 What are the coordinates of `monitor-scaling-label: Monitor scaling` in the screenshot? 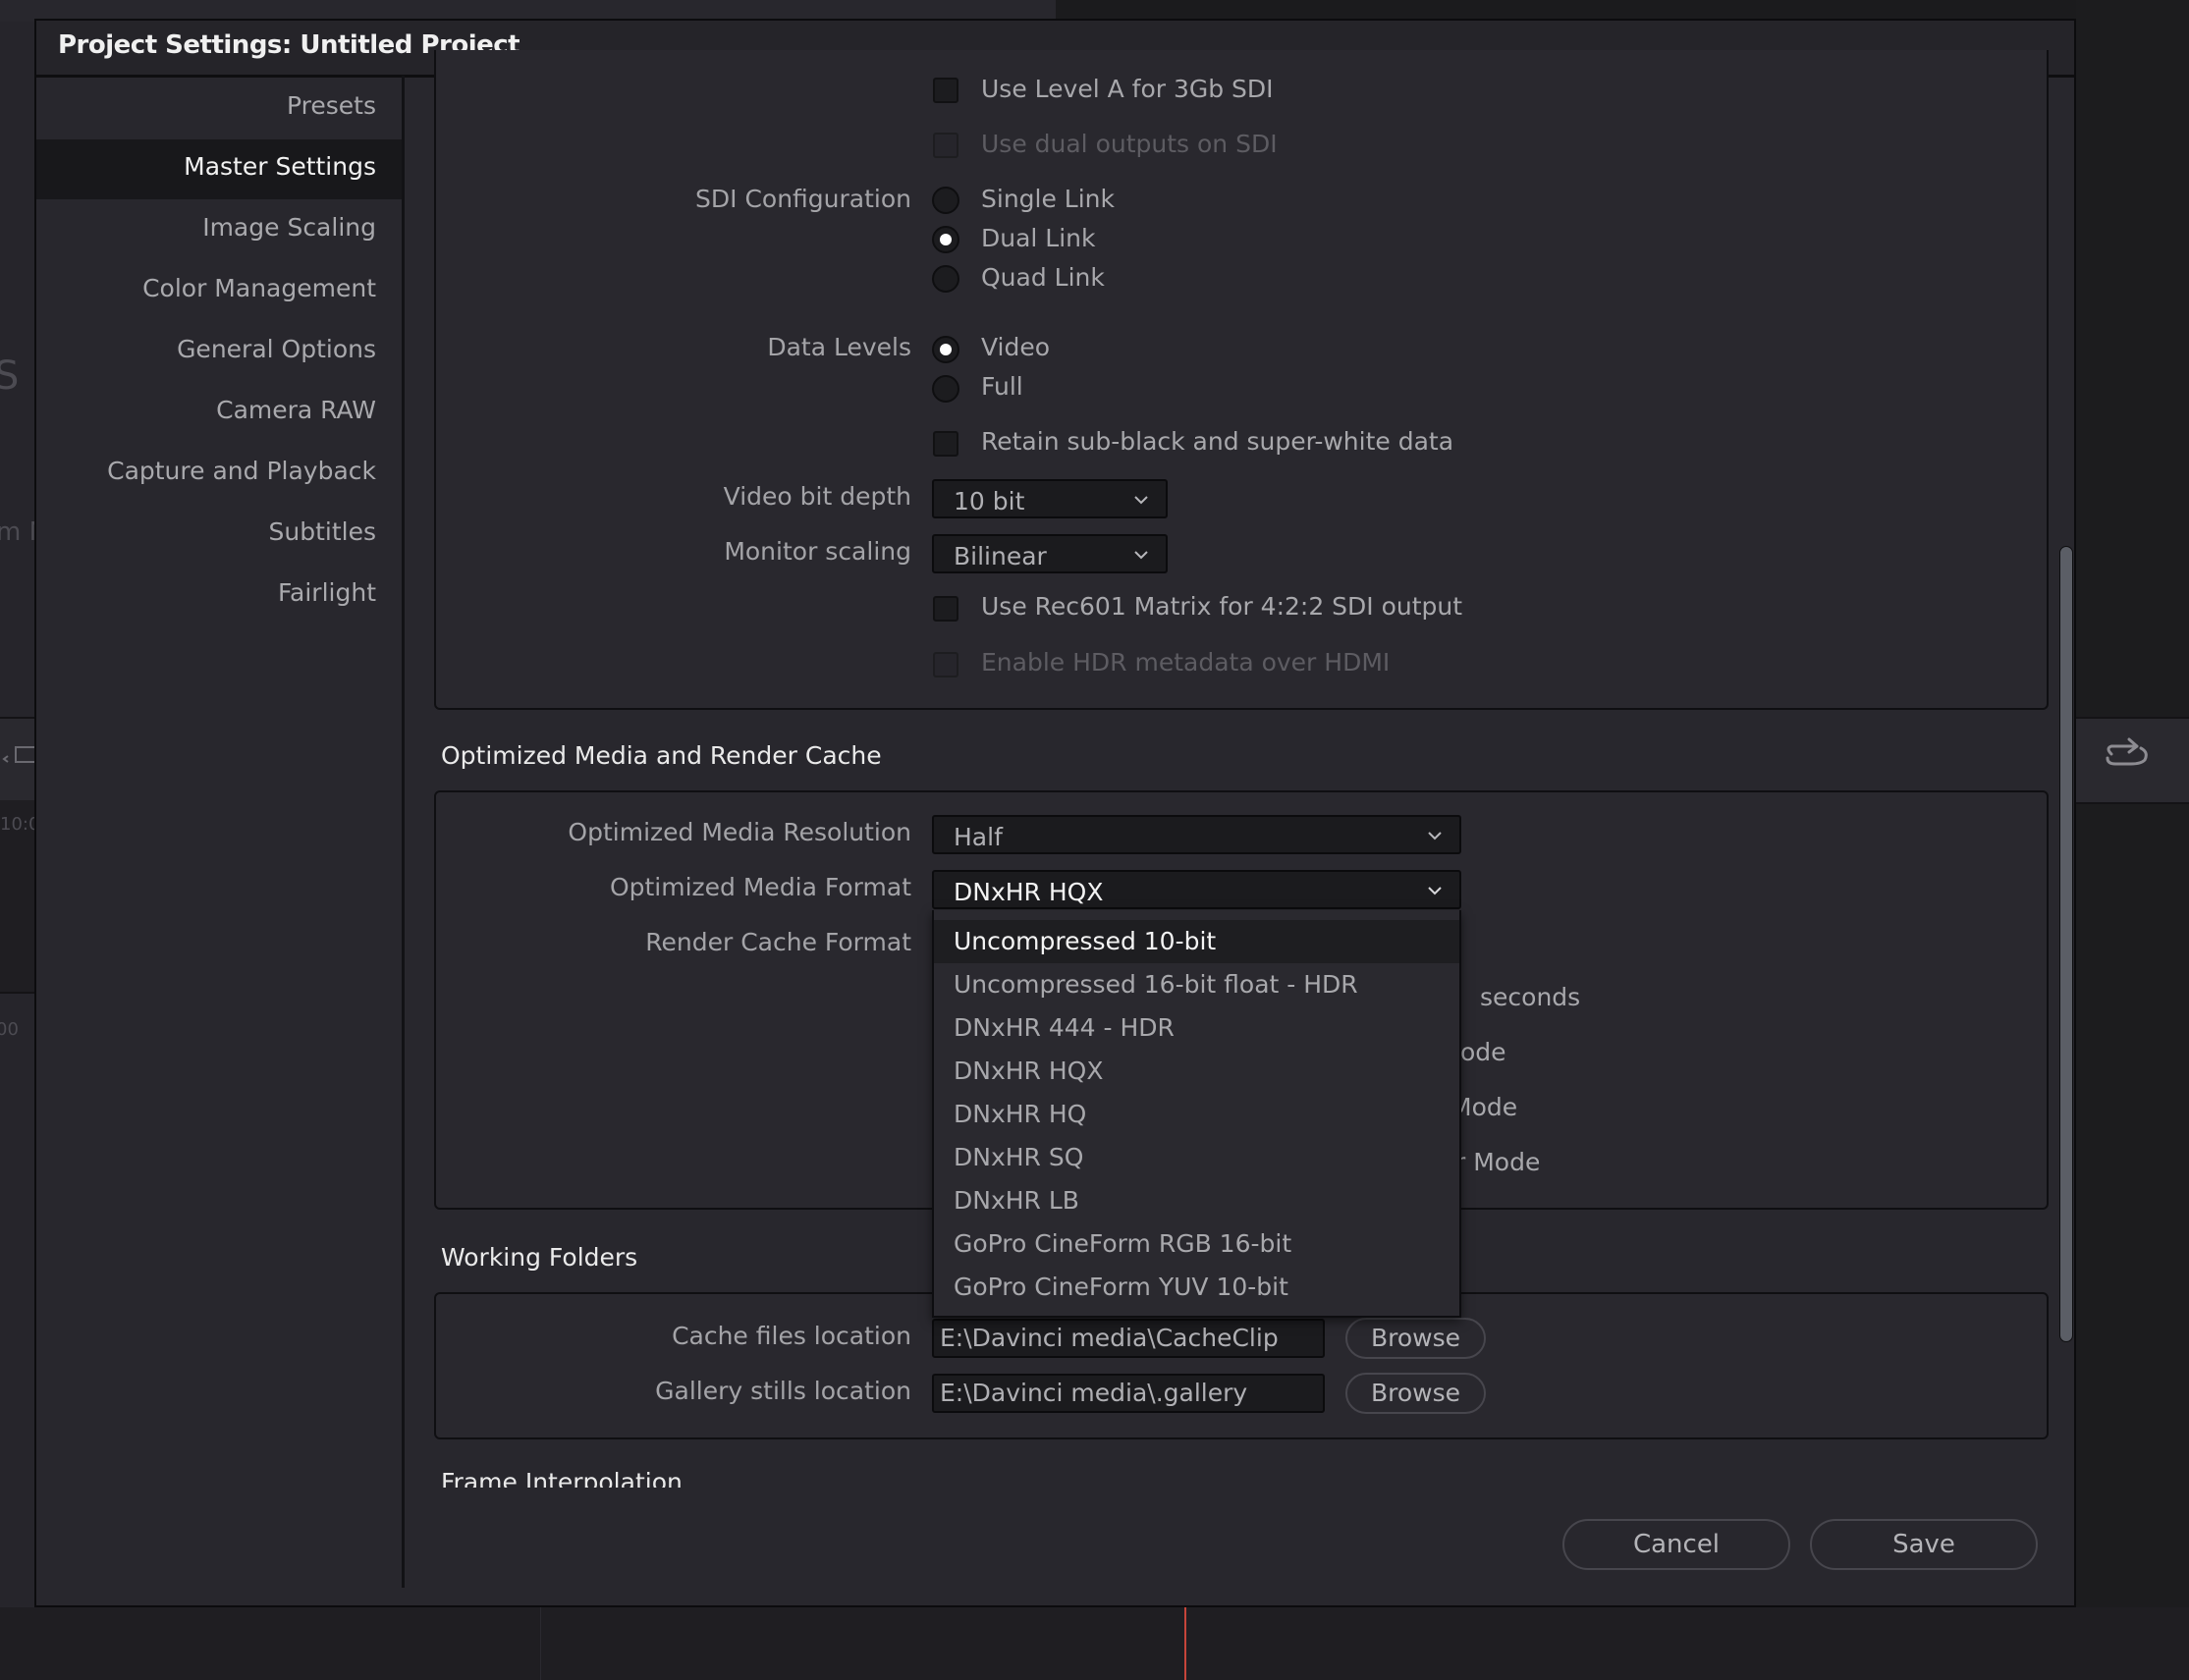 It's located at (817, 551).